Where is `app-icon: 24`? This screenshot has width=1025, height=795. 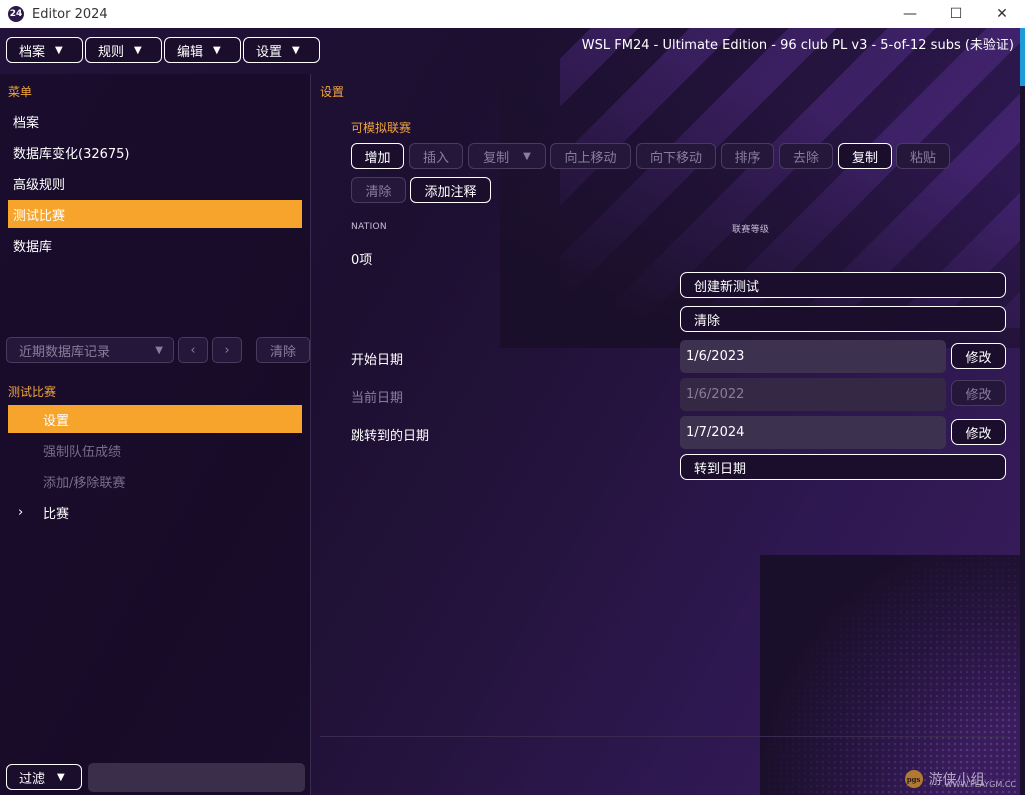
app-icon: 24 is located at coordinates (16, 14).